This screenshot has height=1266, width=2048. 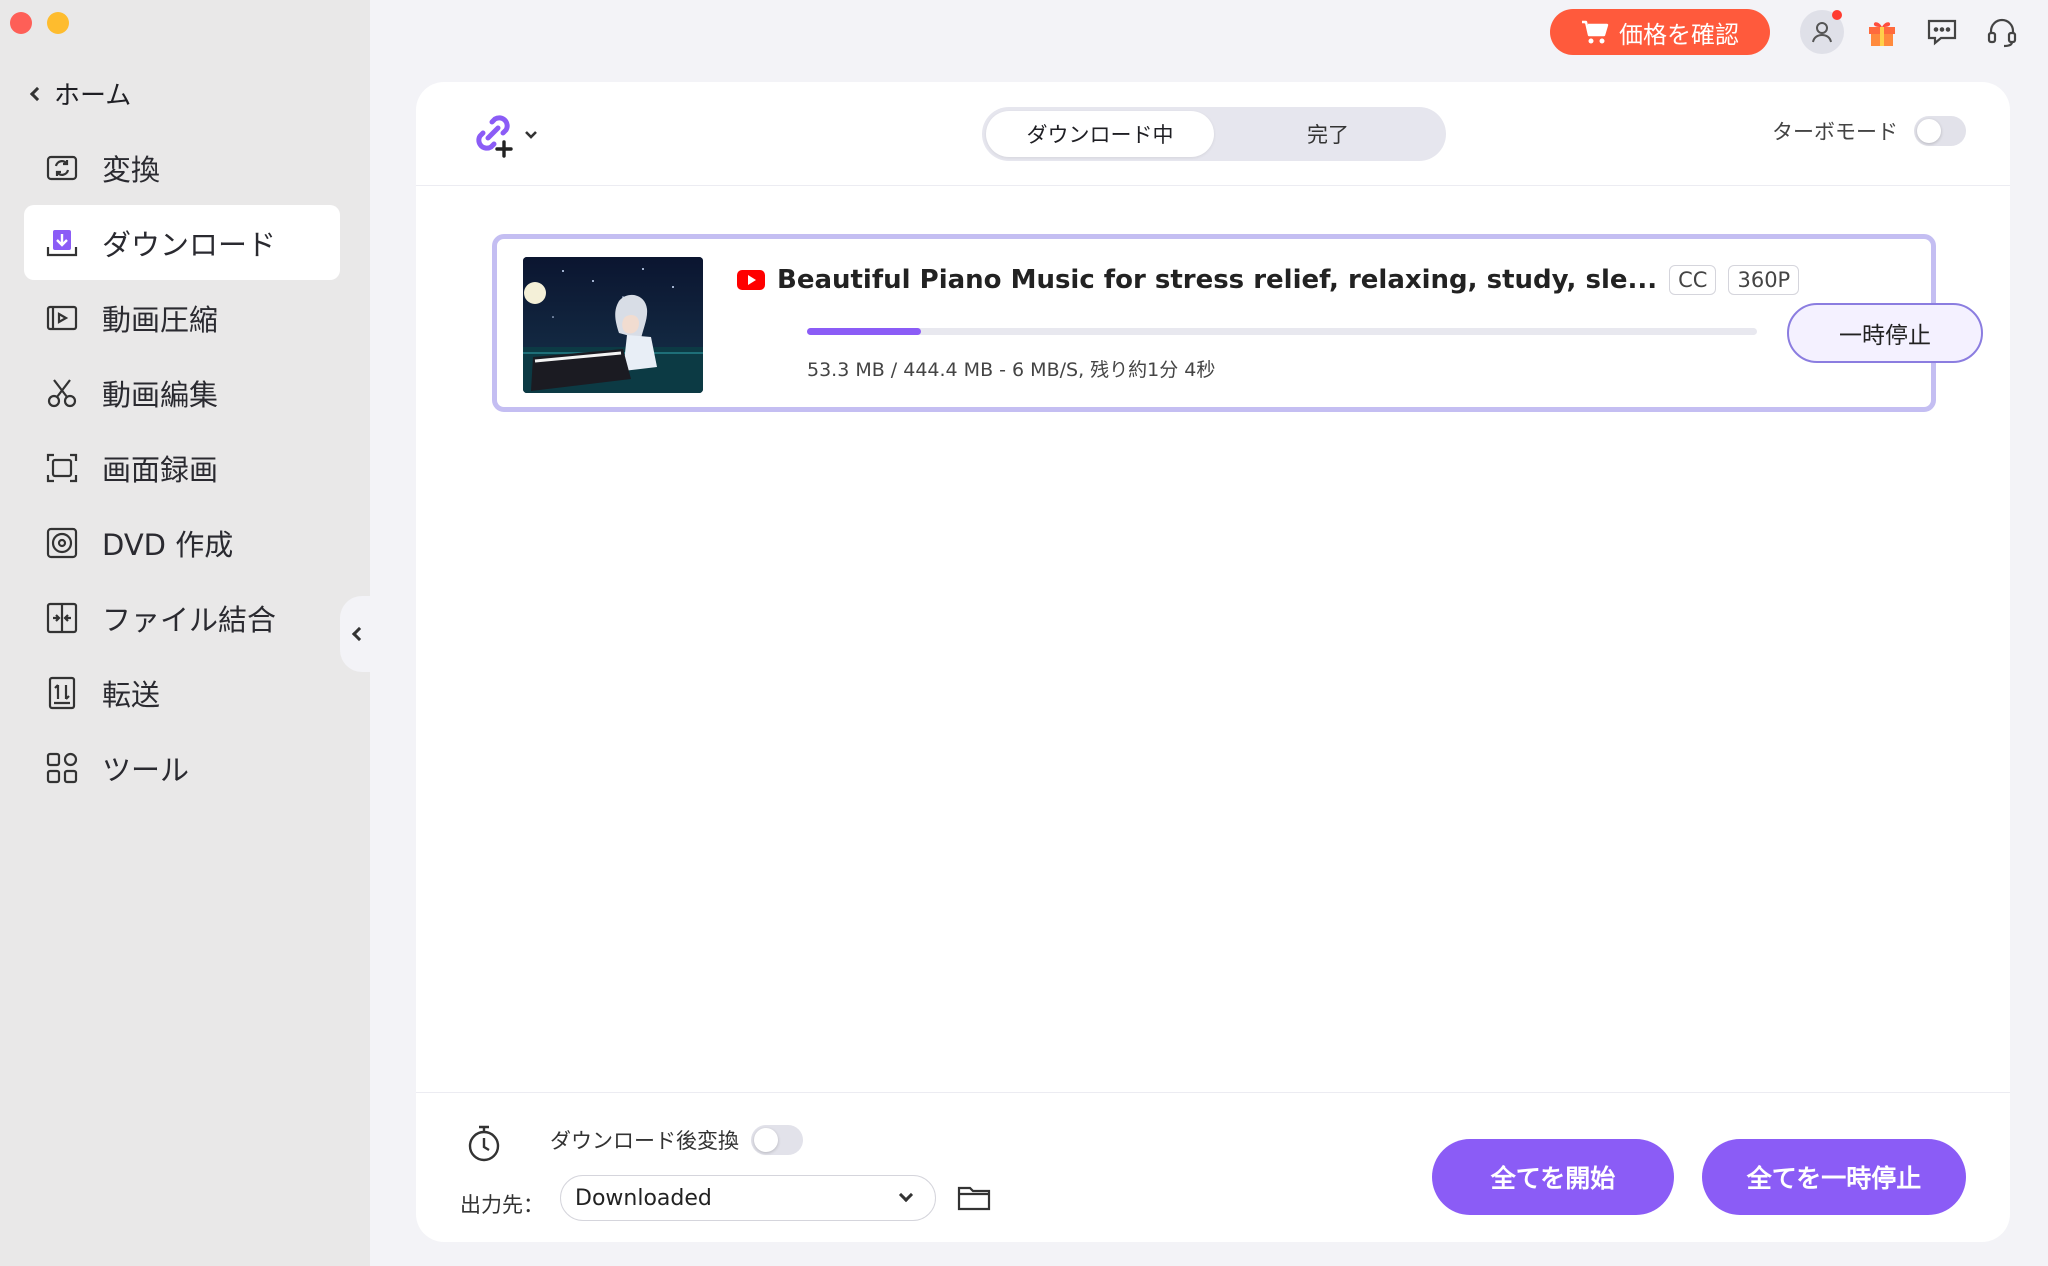 What do you see at coordinates (751, 280) in the screenshot?
I see `youtube-icon` at bounding box center [751, 280].